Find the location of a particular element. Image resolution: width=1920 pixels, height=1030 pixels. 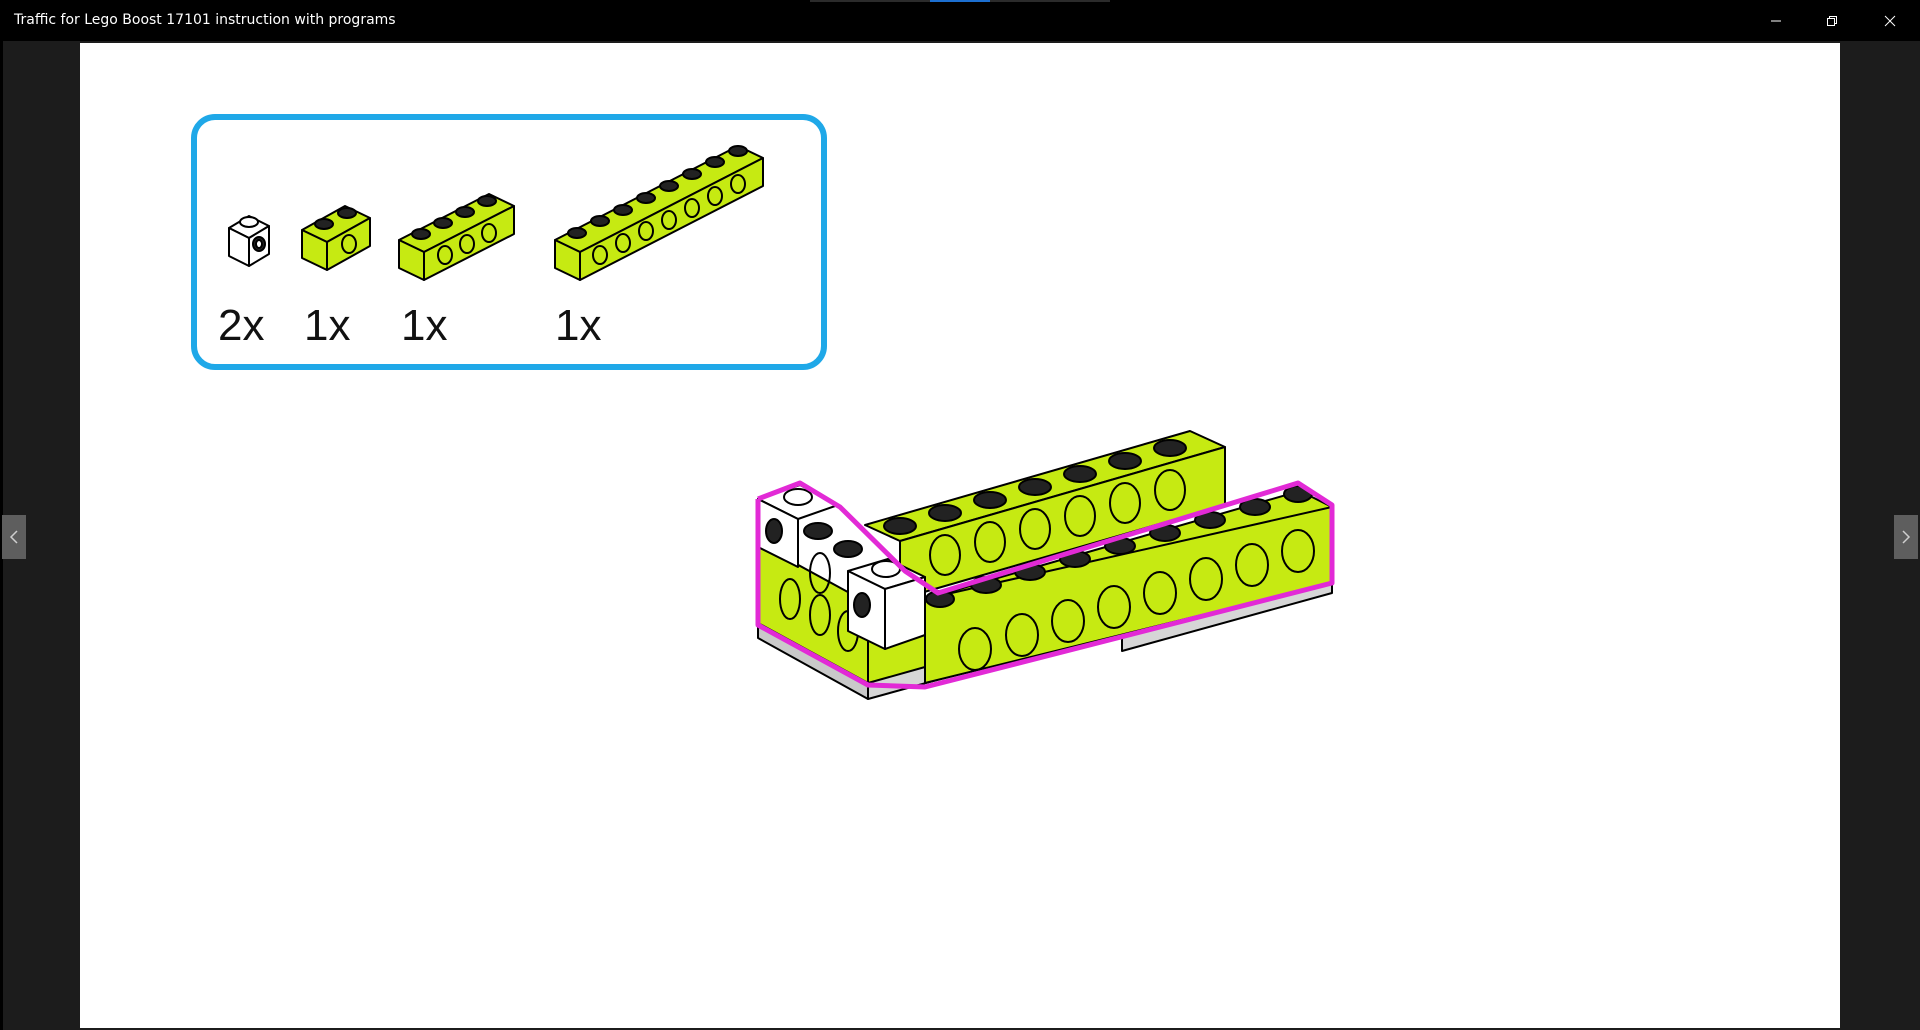

minimize-icon is located at coordinates (1776, 20).